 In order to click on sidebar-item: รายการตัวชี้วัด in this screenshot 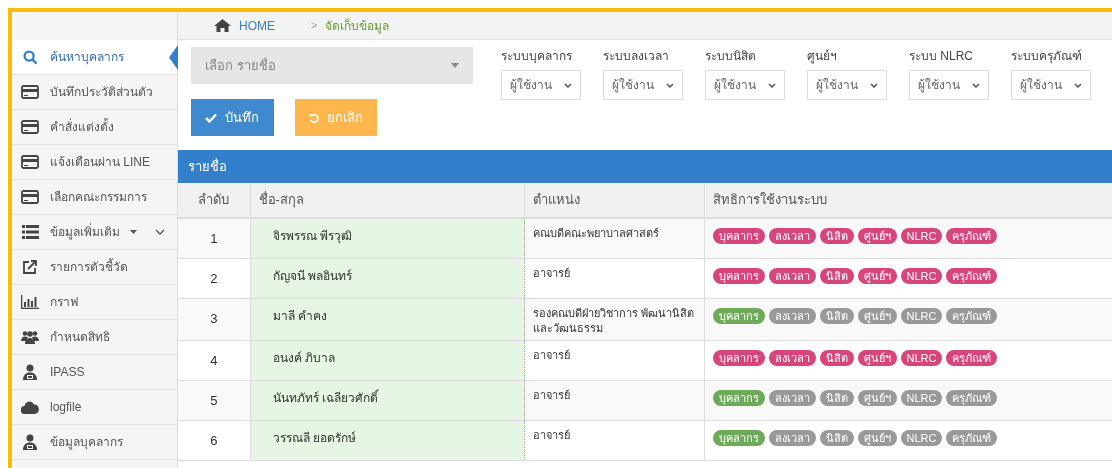, I will do `click(94, 267)`.